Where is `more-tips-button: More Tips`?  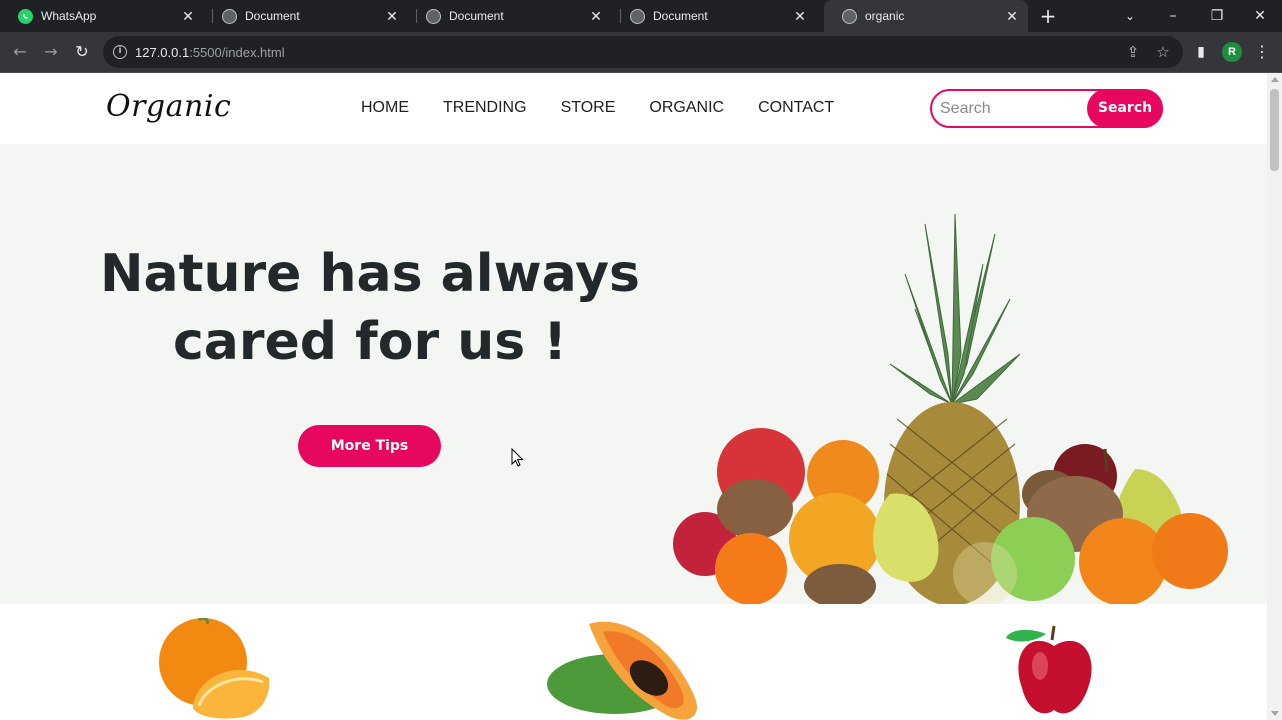 more-tips-button: More Tips is located at coordinates (369, 446).